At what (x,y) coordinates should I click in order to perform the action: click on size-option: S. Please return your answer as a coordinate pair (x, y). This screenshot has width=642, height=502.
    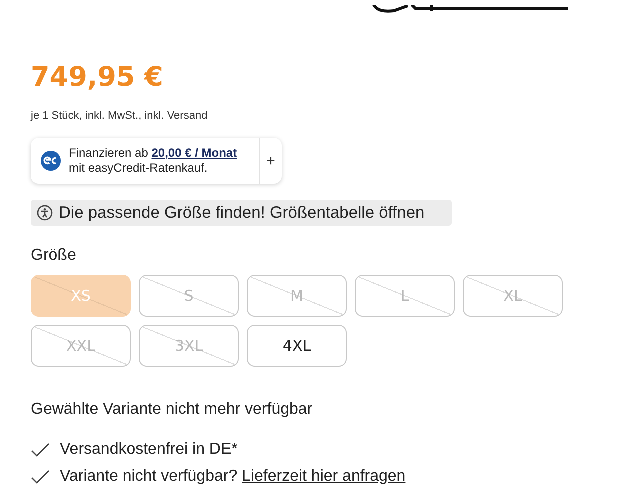
    Looking at the image, I should click on (189, 296).